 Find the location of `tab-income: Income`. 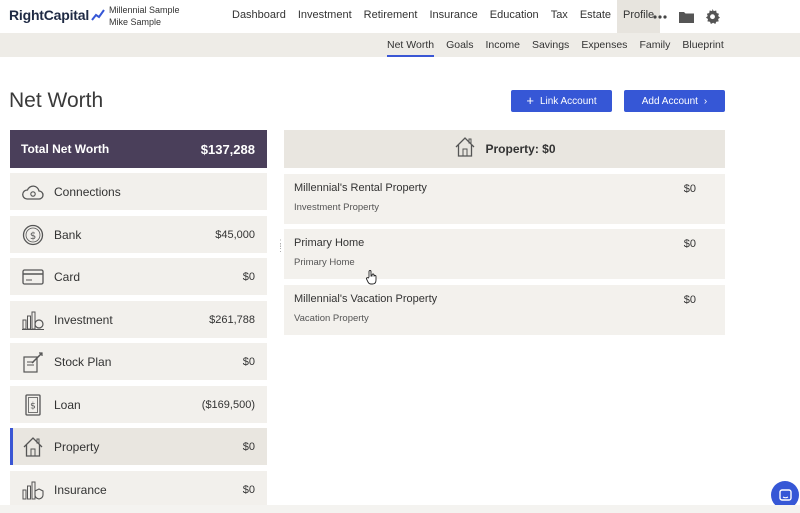

tab-income: Income is located at coordinates (503, 45).